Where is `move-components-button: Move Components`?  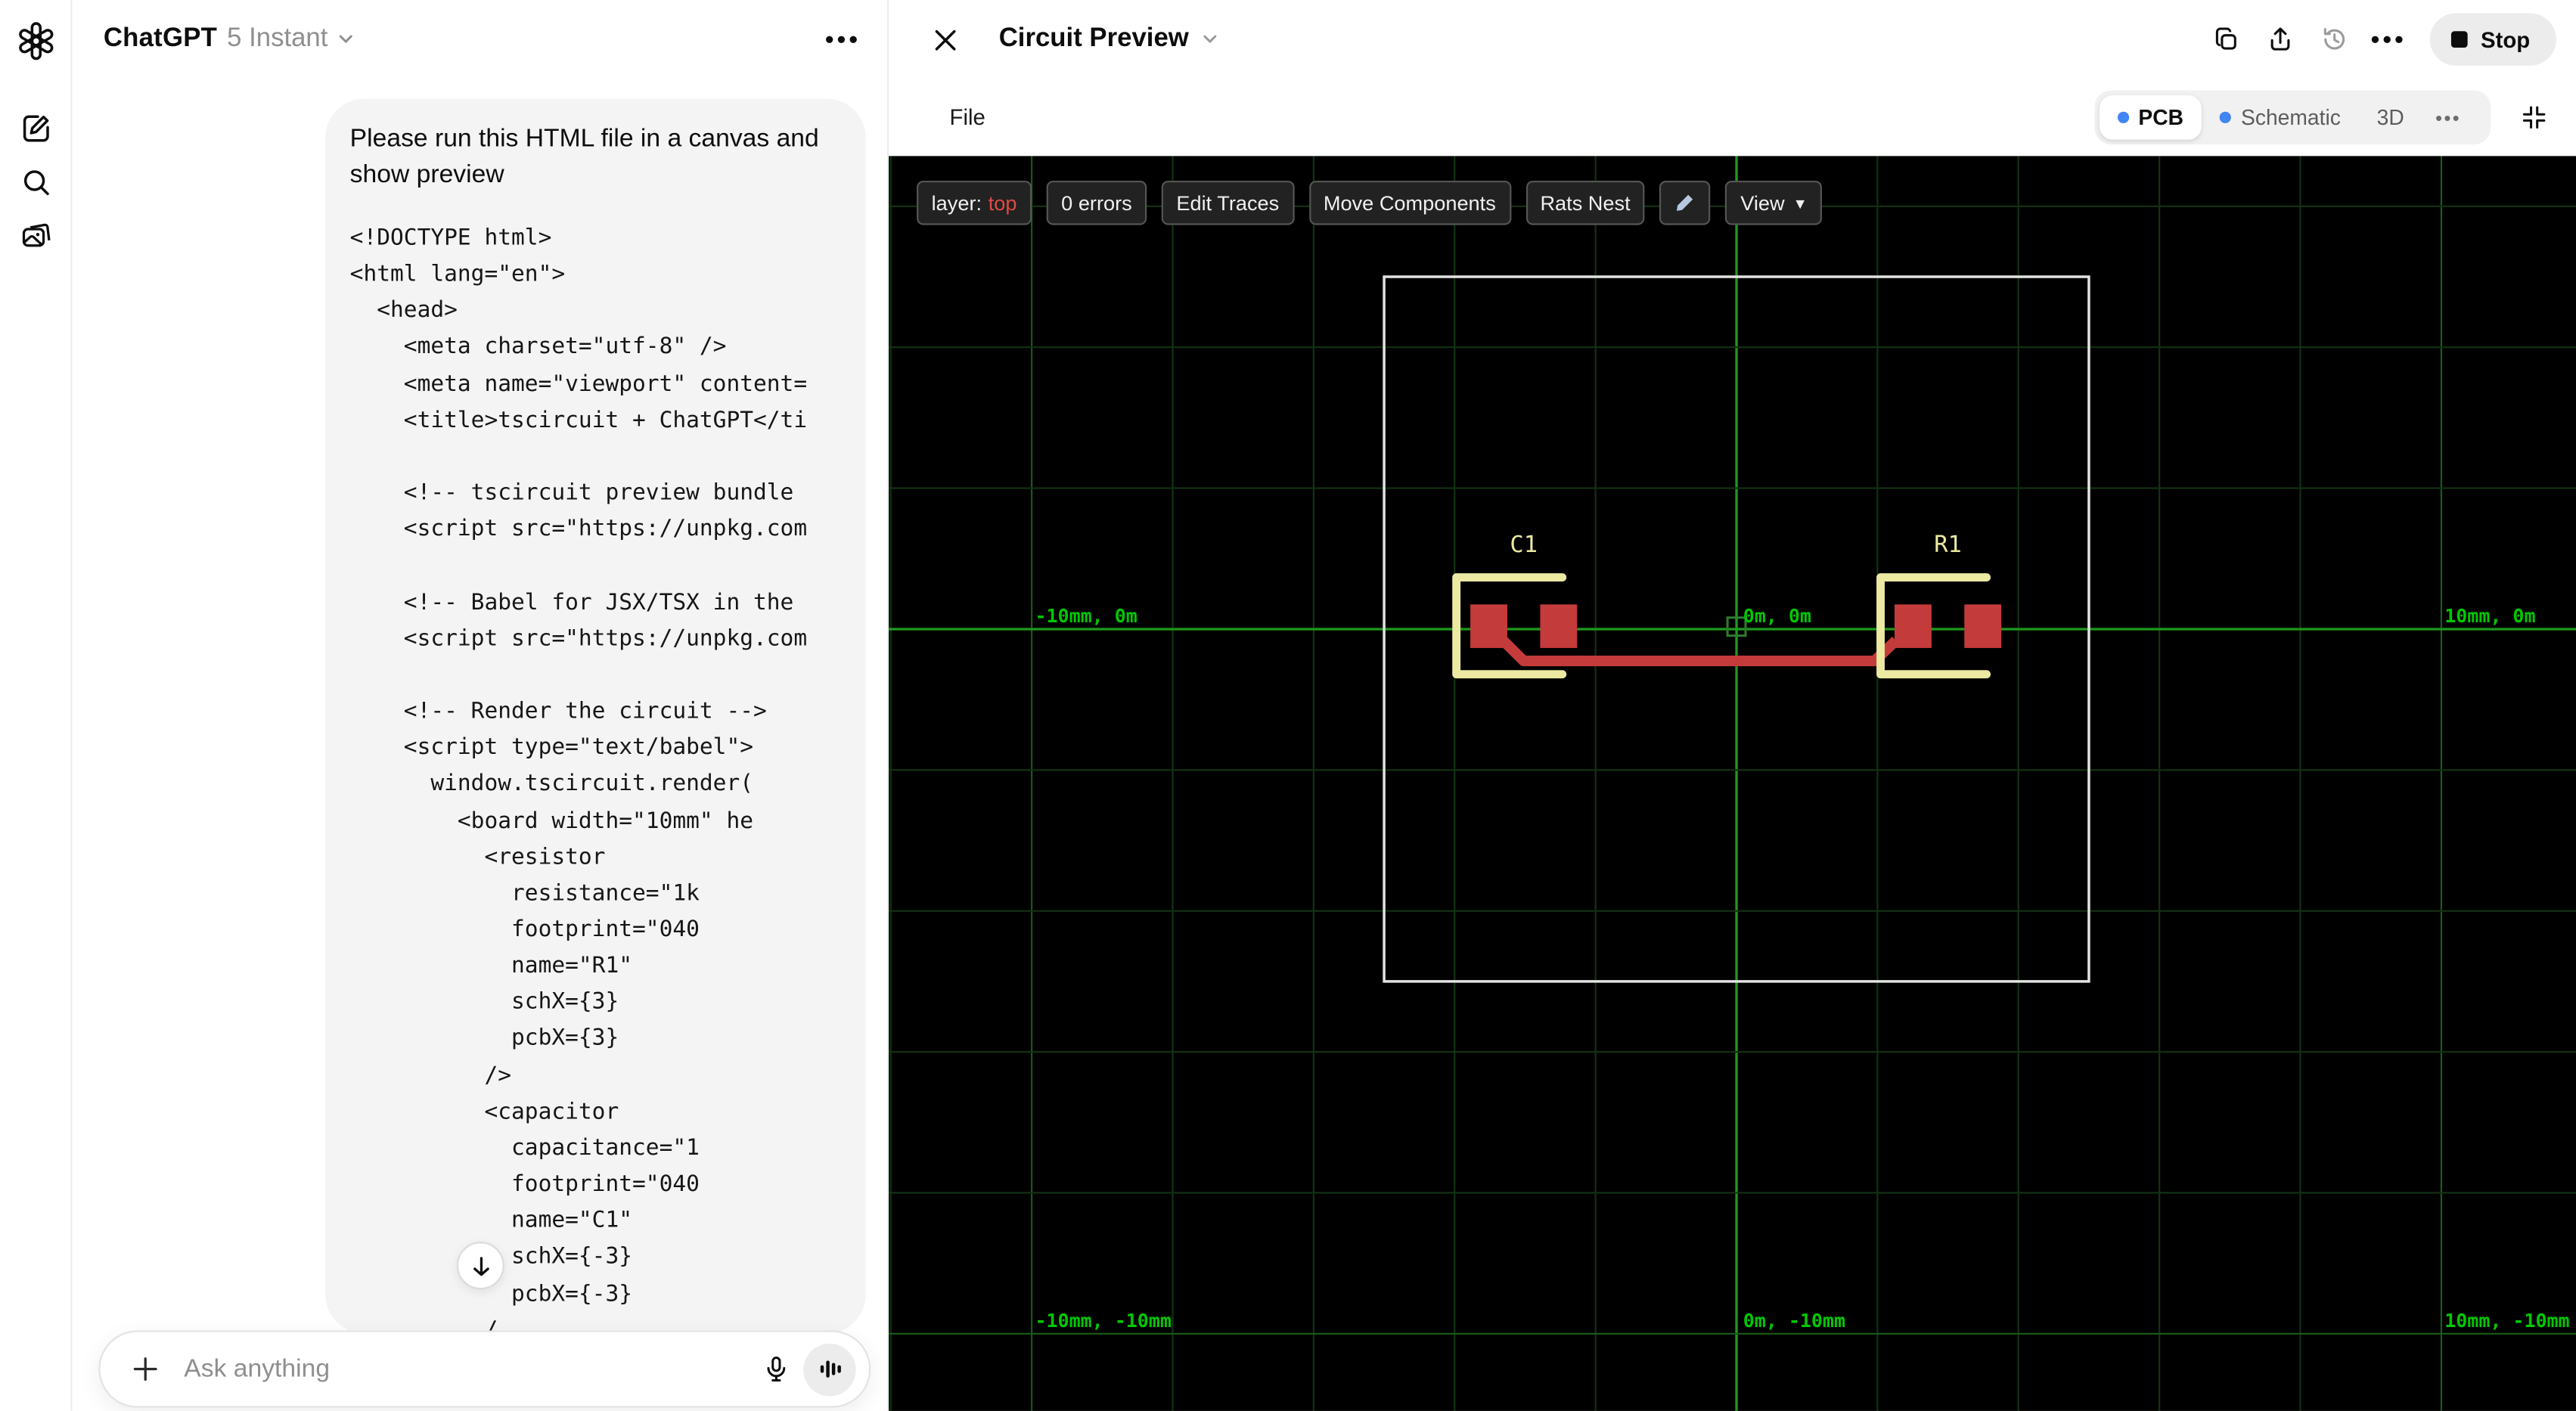
move-components-button: Move Components is located at coordinates (1409, 202).